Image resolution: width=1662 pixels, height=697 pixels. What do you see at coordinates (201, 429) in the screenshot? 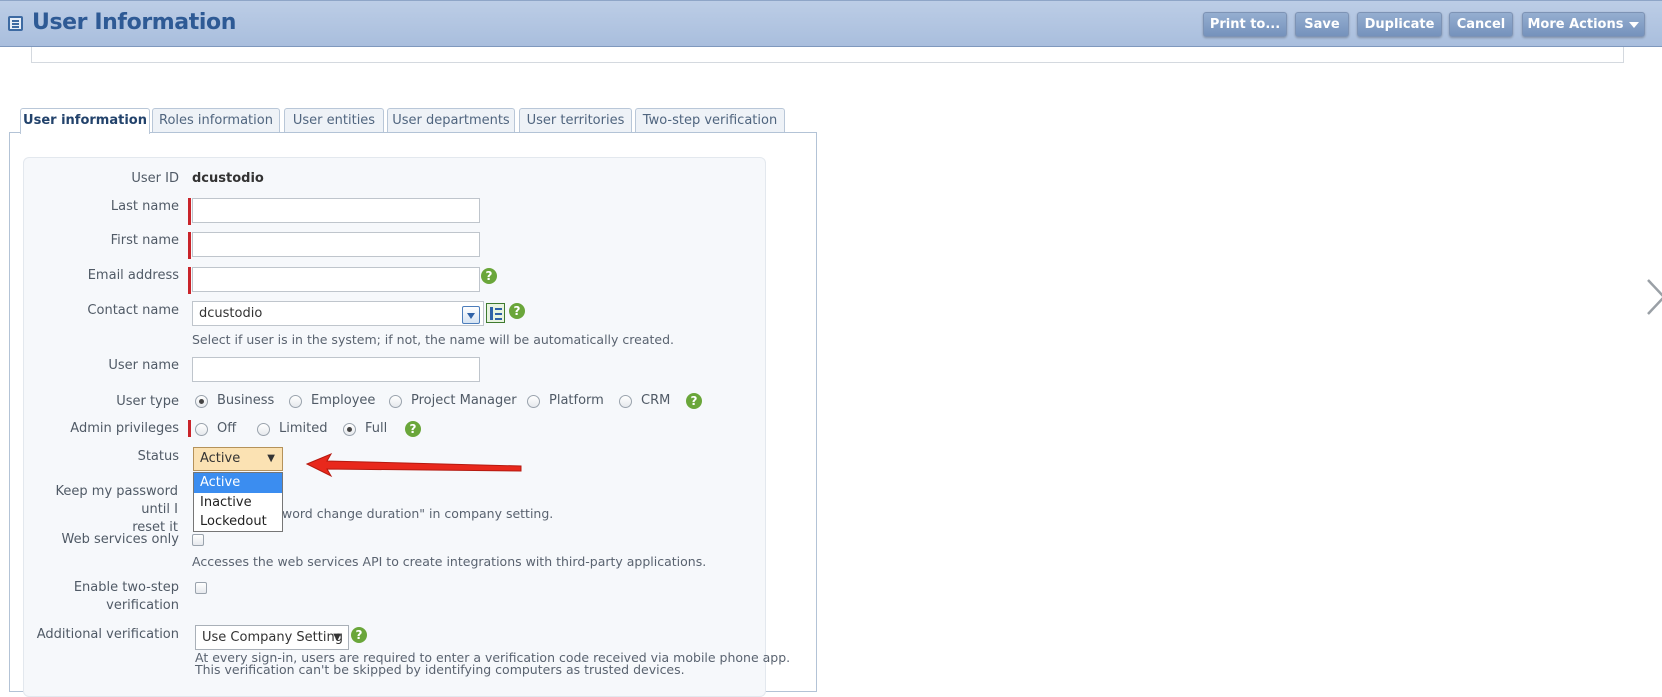
I see `admin-off-radio` at bounding box center [201, 429].